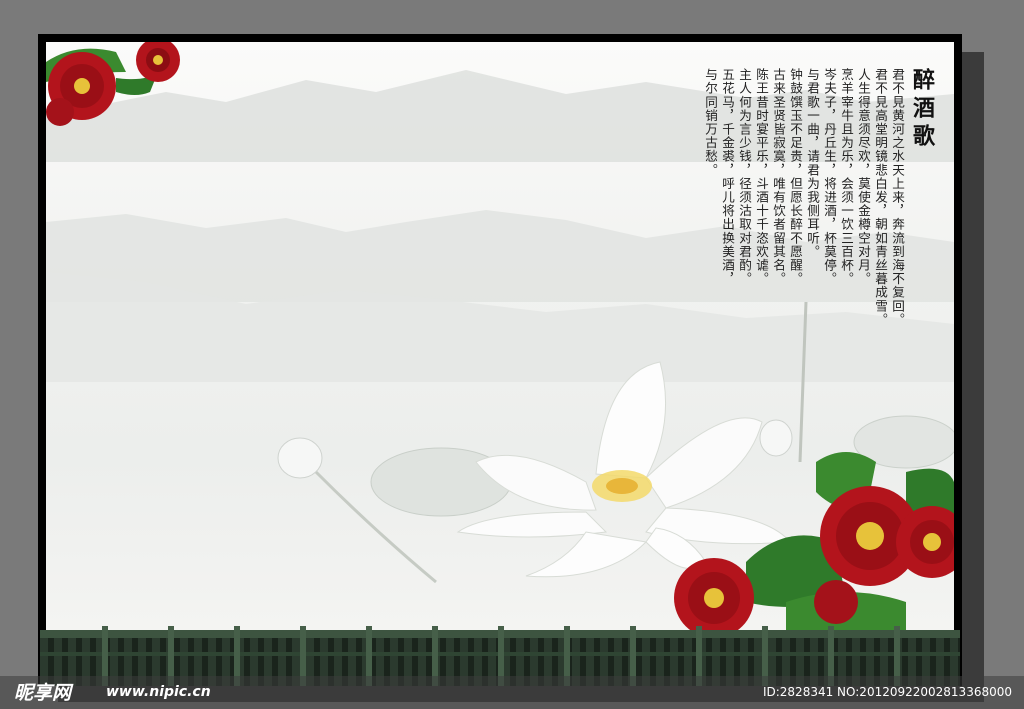  I want to click on watermark-id: ID:2828341 NO:20120922002813368000, so click(887, 692).